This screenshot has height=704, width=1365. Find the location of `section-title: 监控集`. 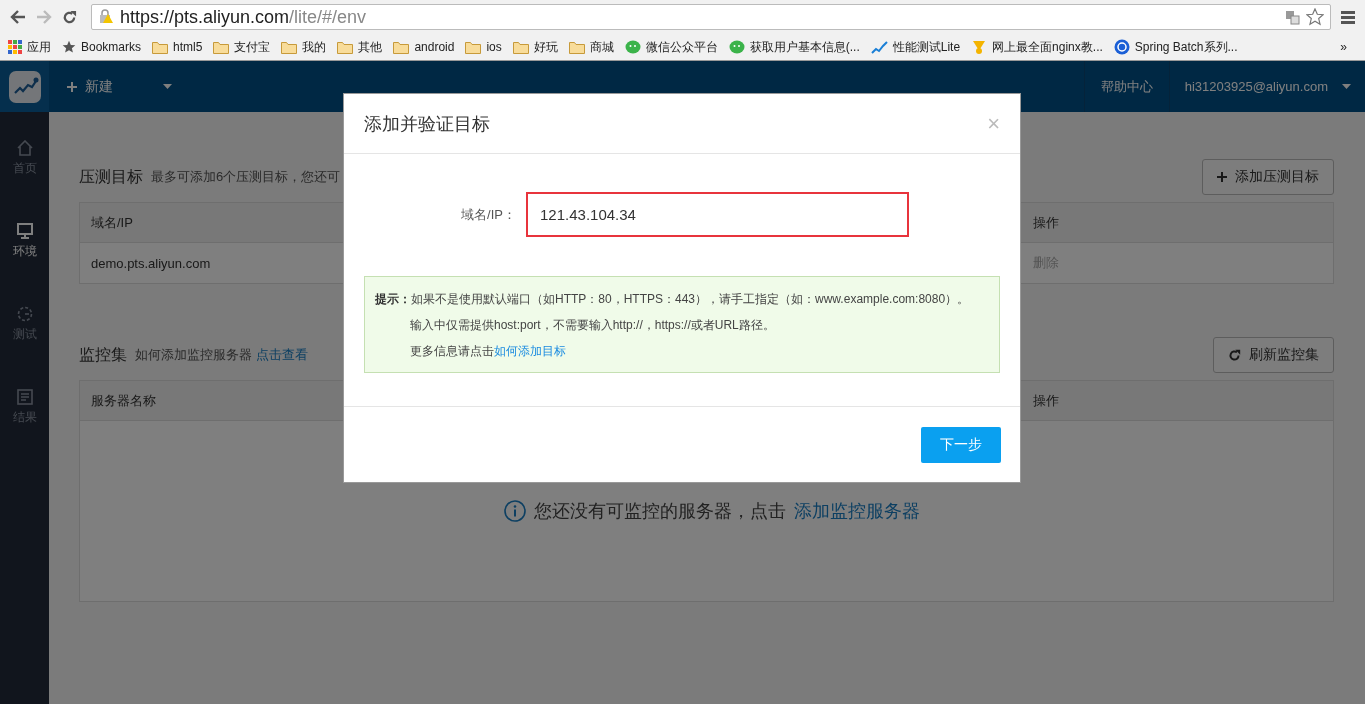

section-title: 监控集 is located at coordinates (103, 354).